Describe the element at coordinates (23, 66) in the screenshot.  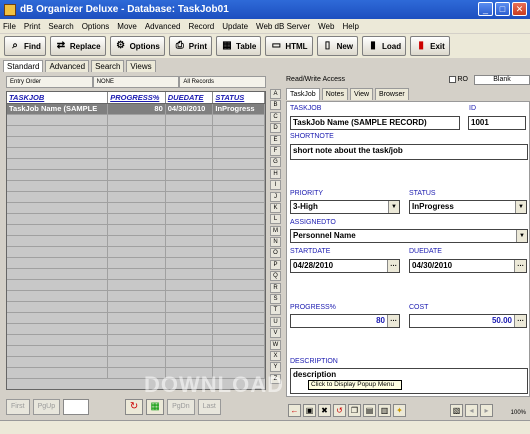
I see `tab-standard: Standard` at that location.